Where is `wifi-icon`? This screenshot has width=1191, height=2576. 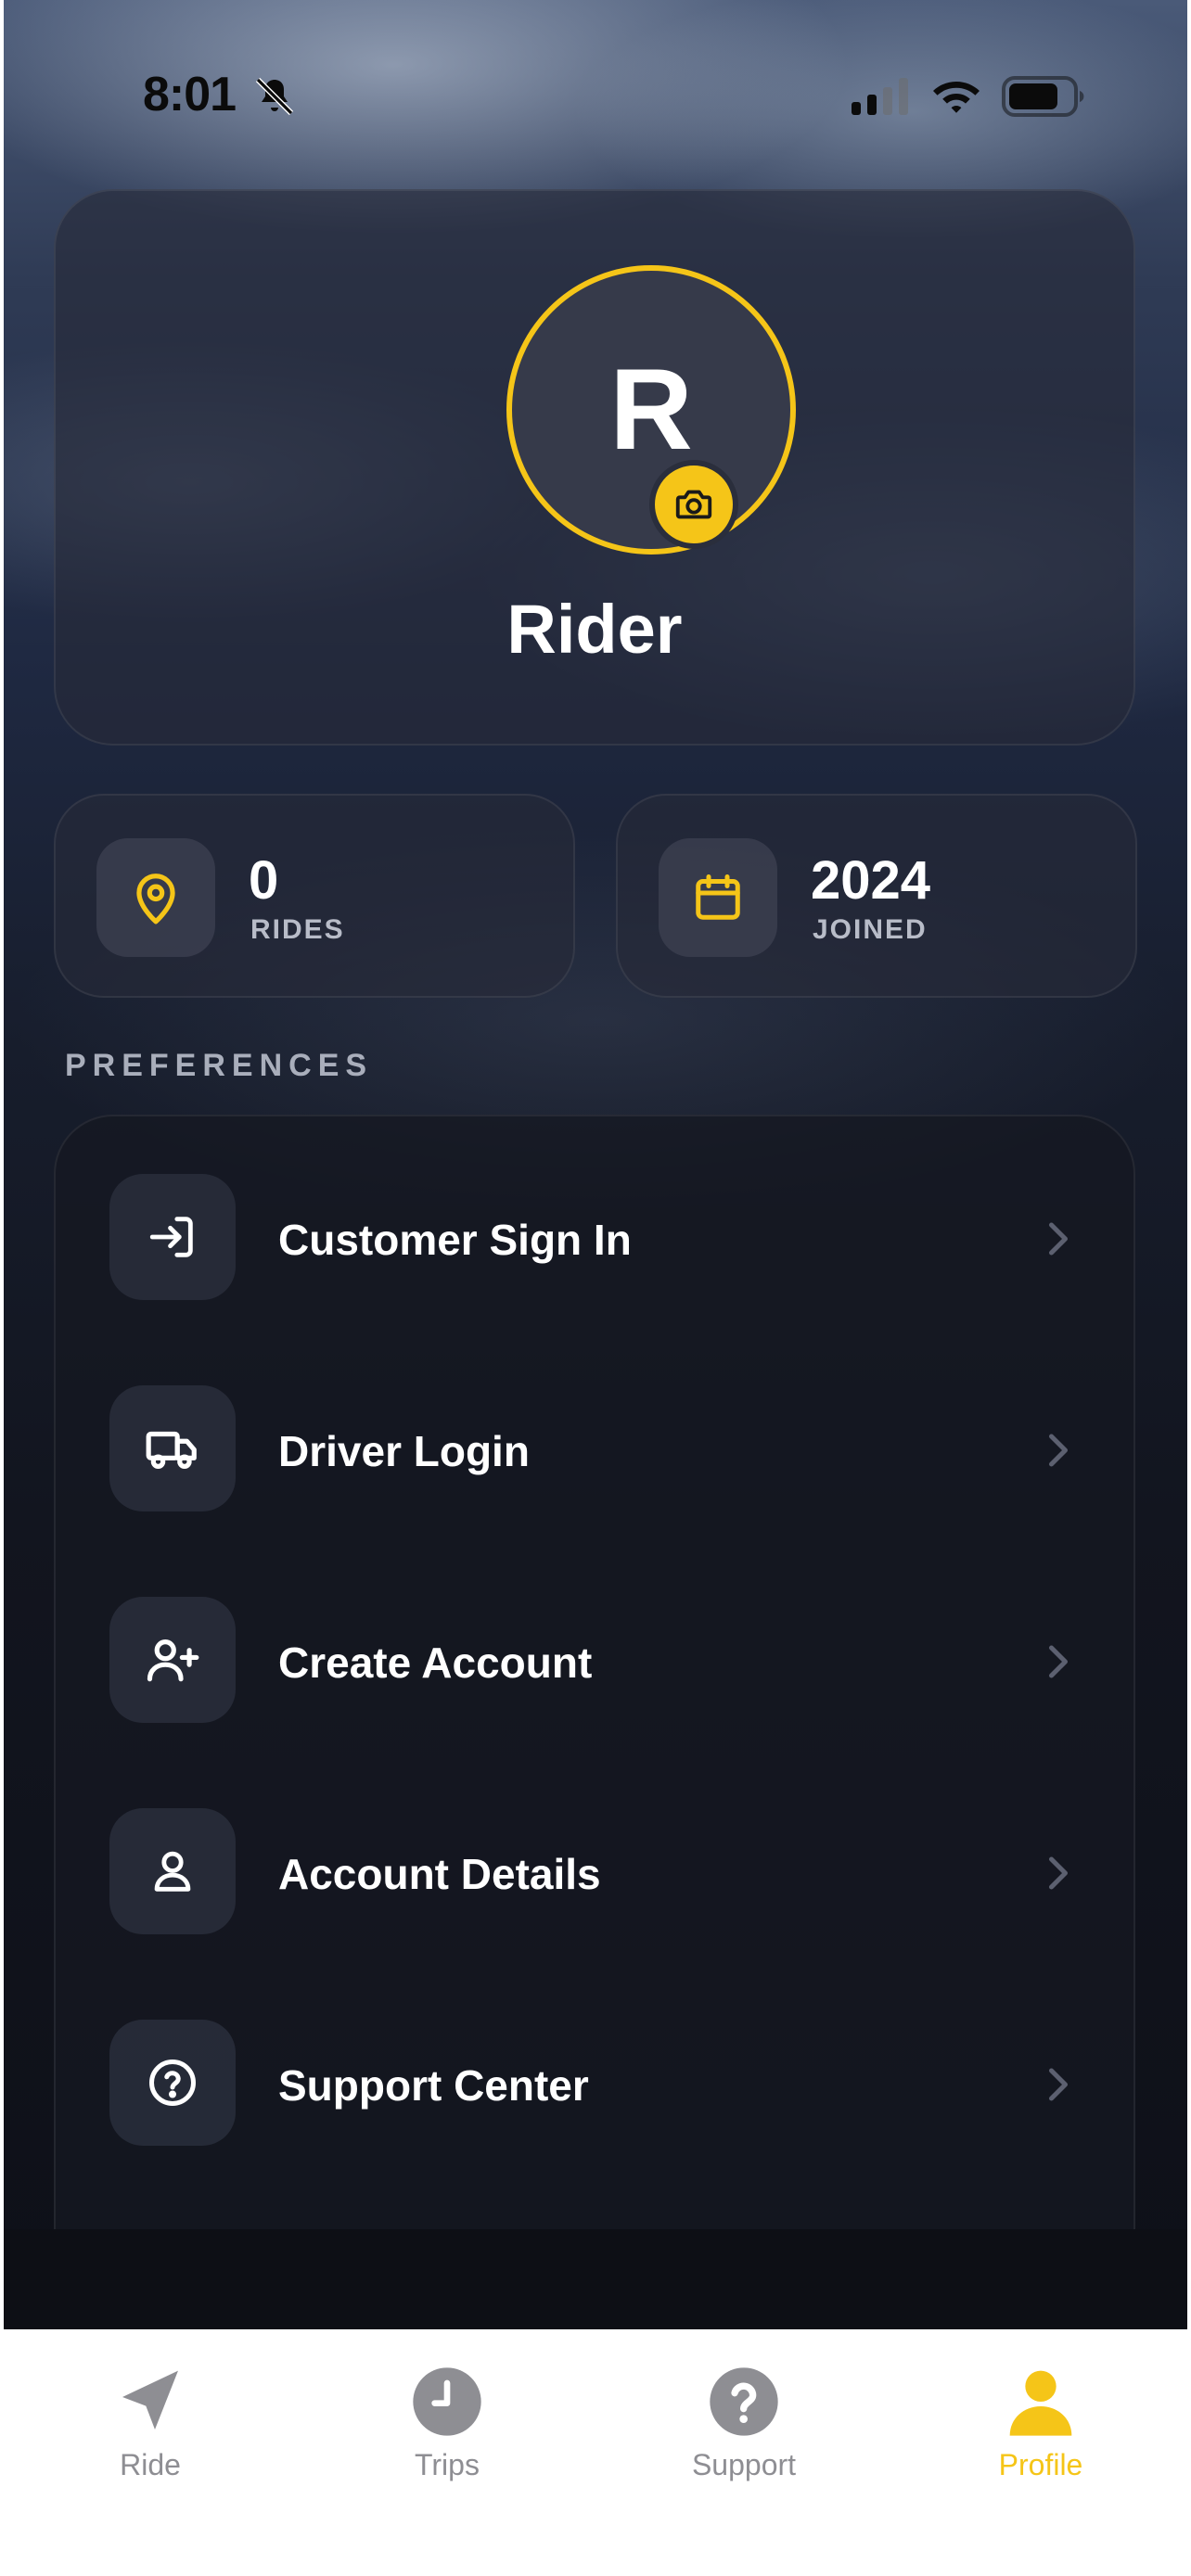
wifi-icon is located at coordinates (956, 97).